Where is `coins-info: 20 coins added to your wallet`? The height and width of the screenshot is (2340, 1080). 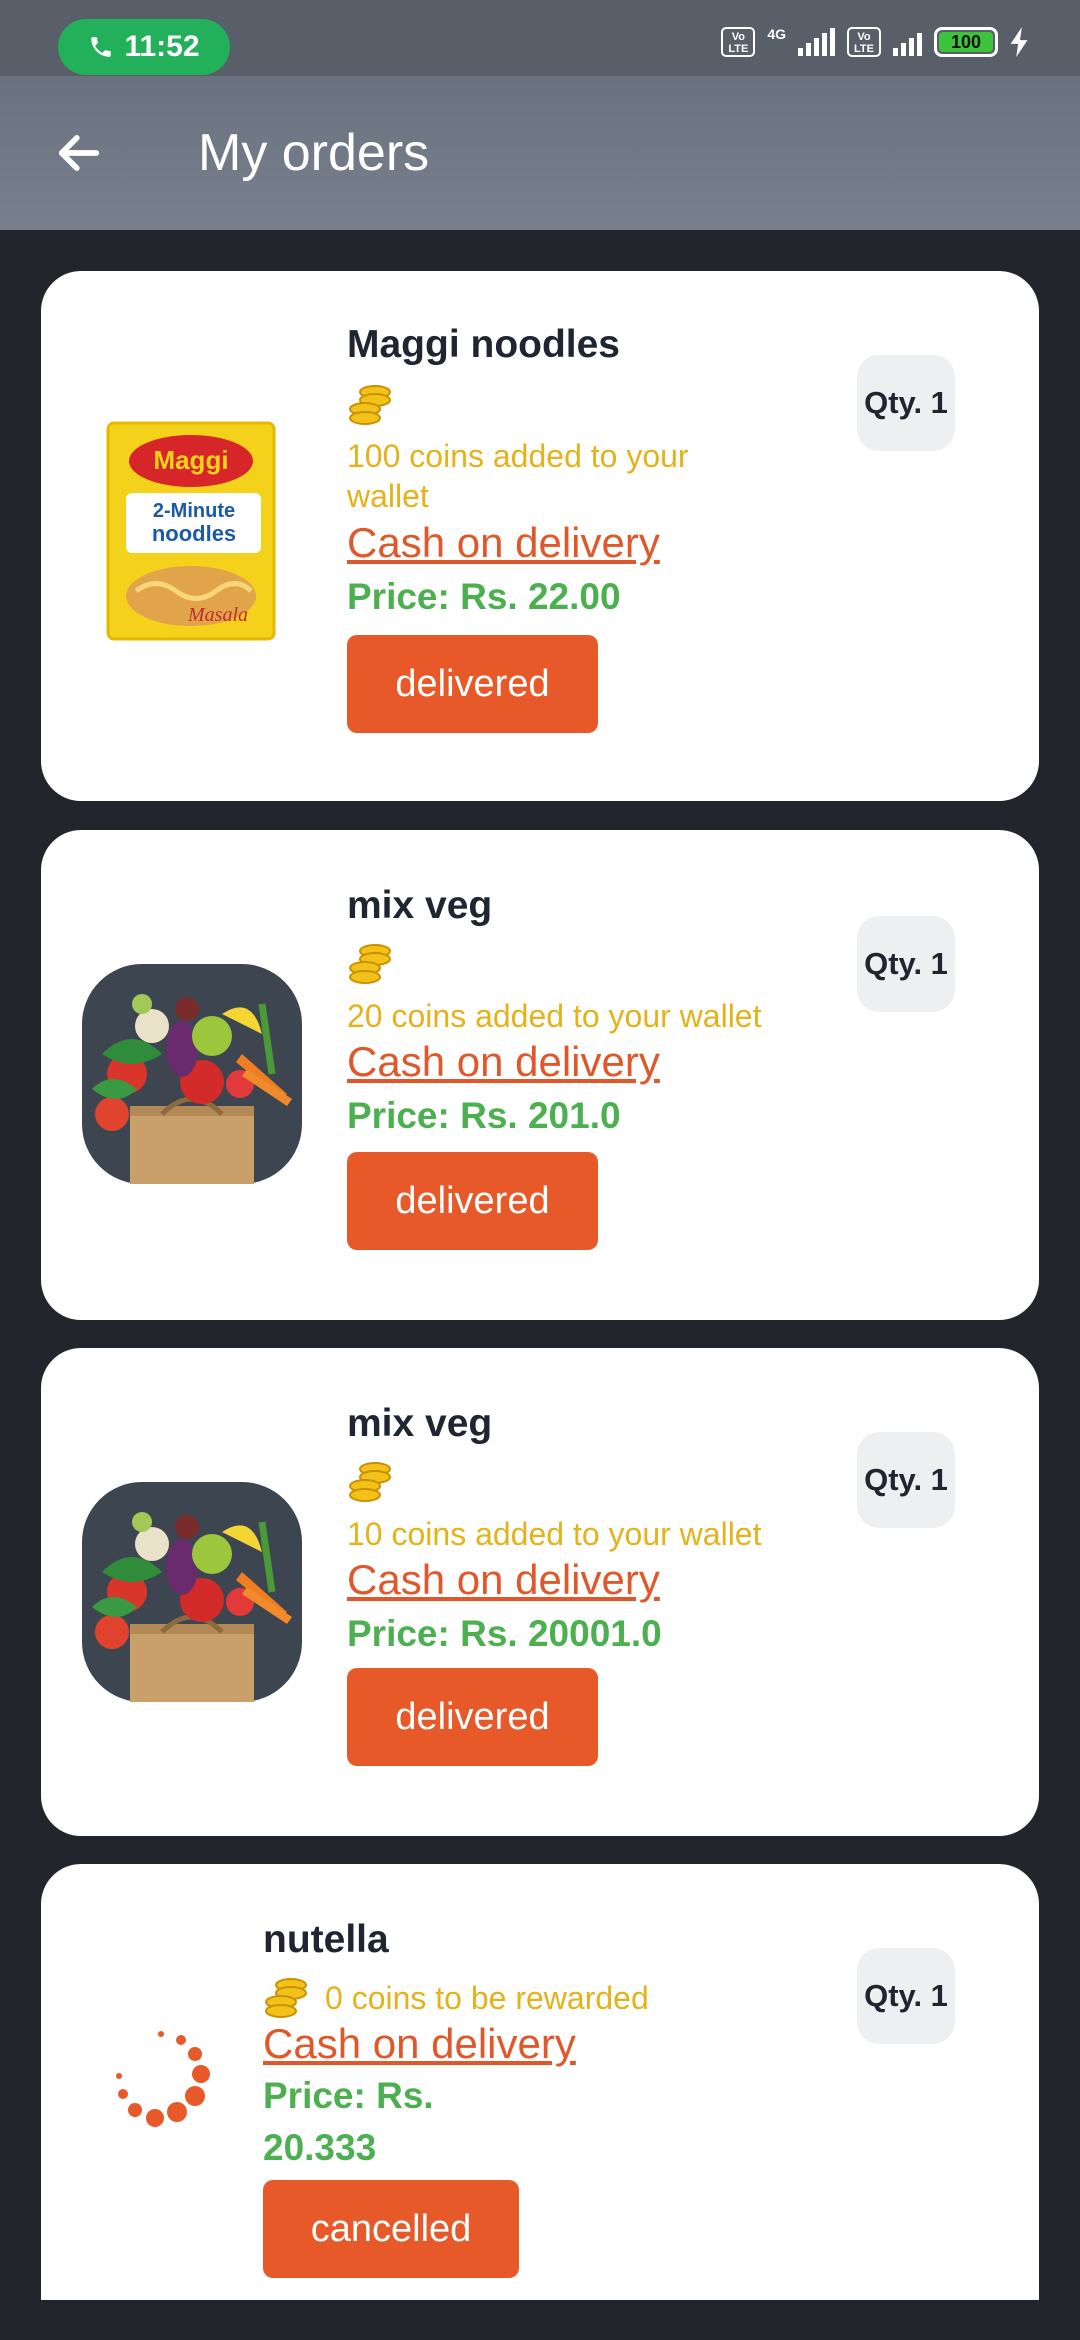
coins-info: 20 coins added to your wallet is located at coordinates (554, 1016).